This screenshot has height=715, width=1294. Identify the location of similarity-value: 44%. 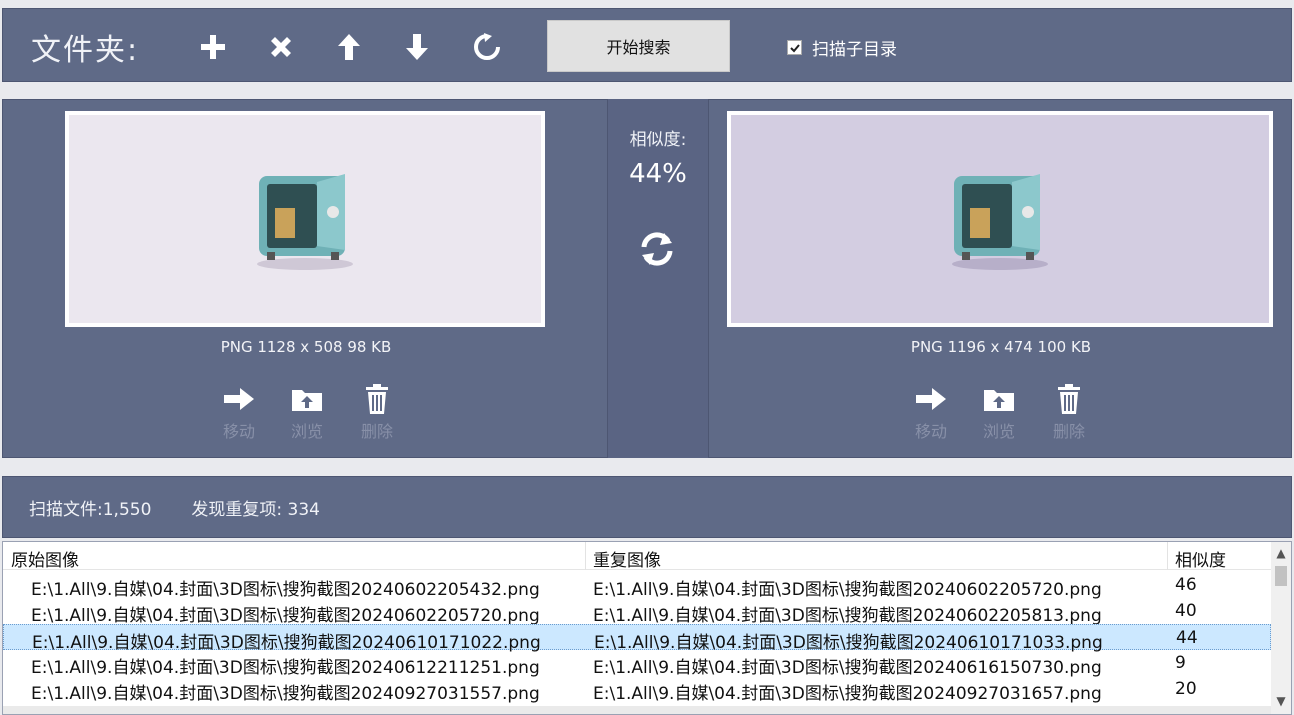
(658, 174).